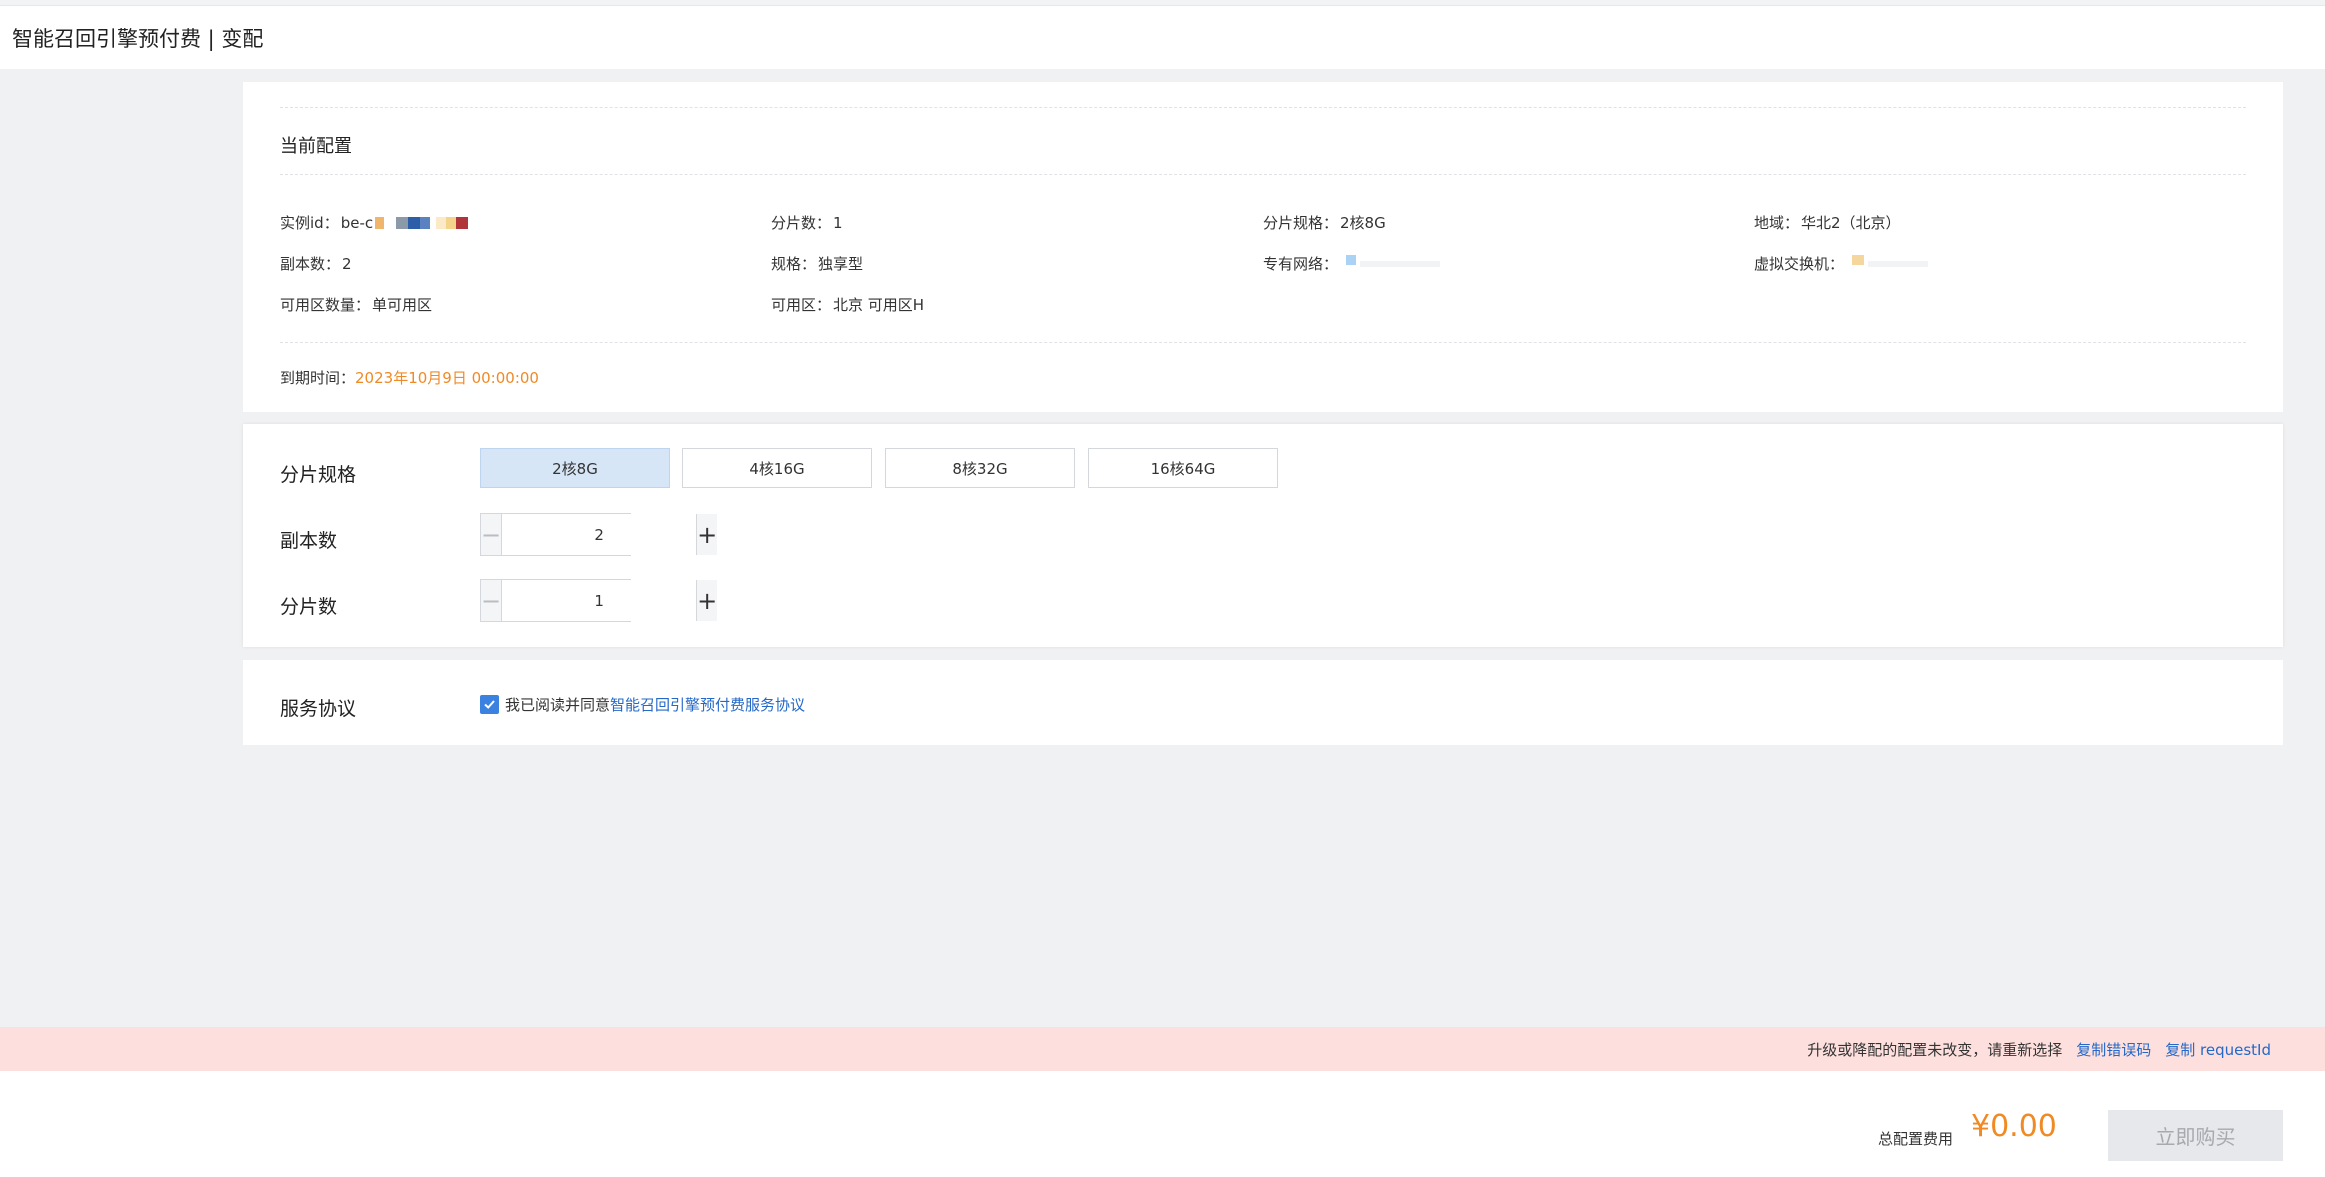 The height and width of the screenshot is (1177, 2325). What do you see at coordinates (1393, 260) in the screenshot?
I see `vpc-mask` at bounding box center [1393, 260].